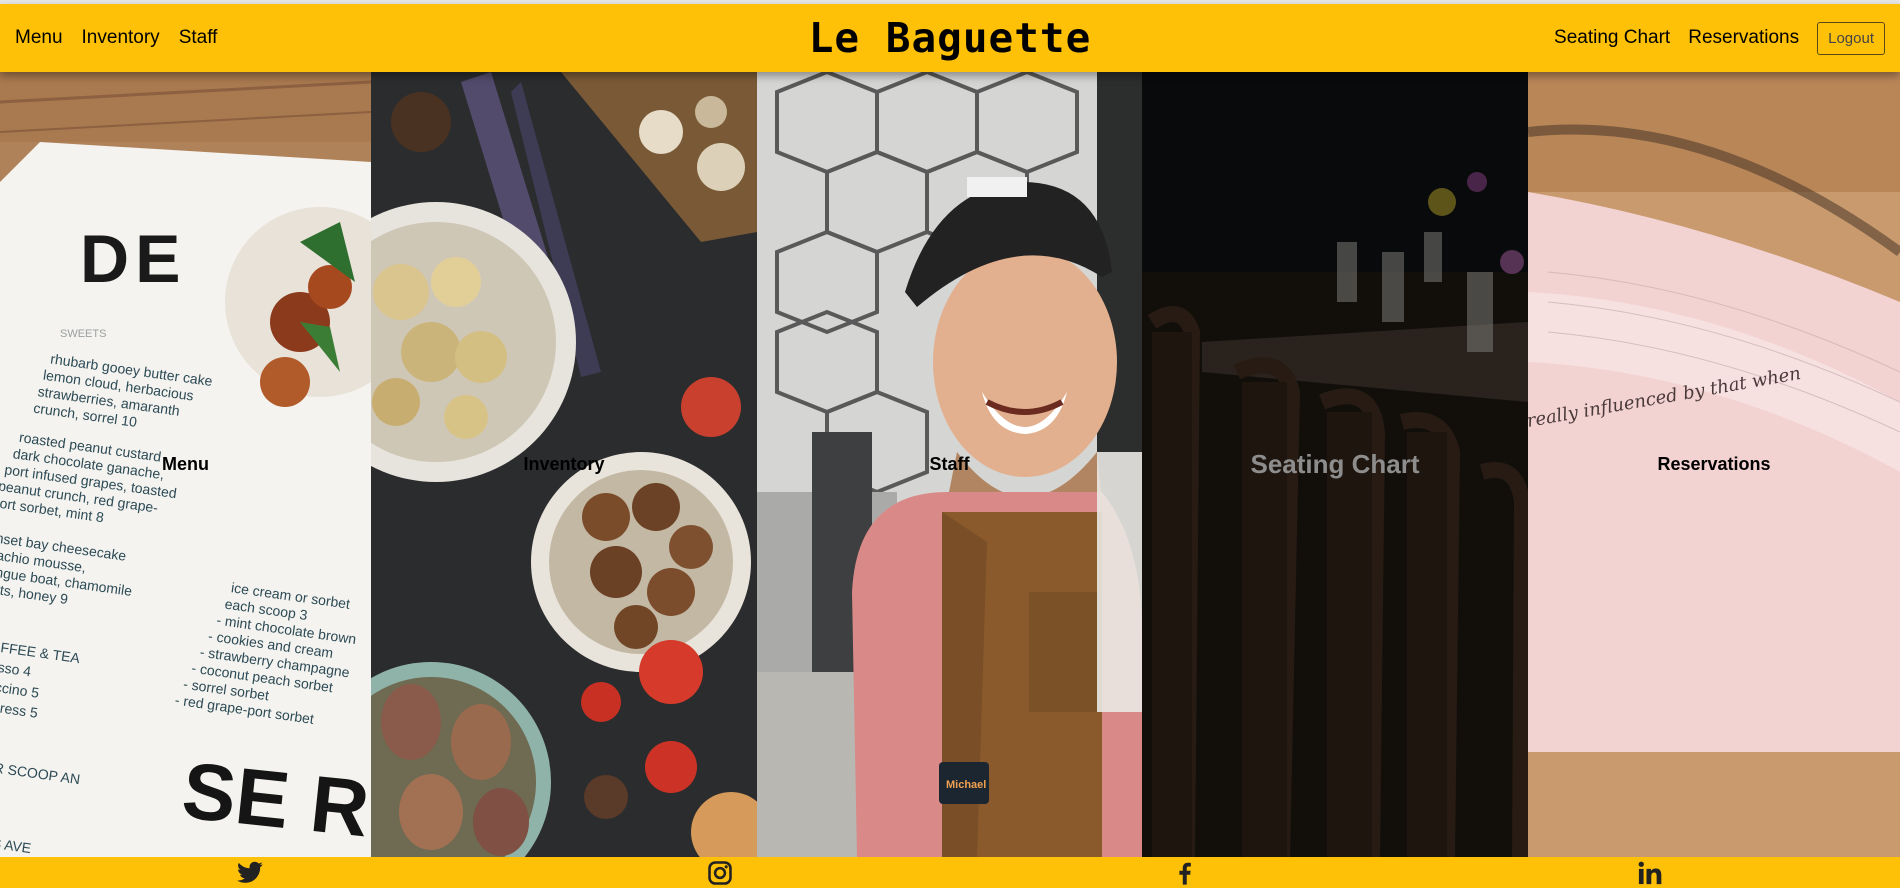  Describe the element at coordinates (1650, 872) in the screenshot. I see `linkedin-icon` at that location.